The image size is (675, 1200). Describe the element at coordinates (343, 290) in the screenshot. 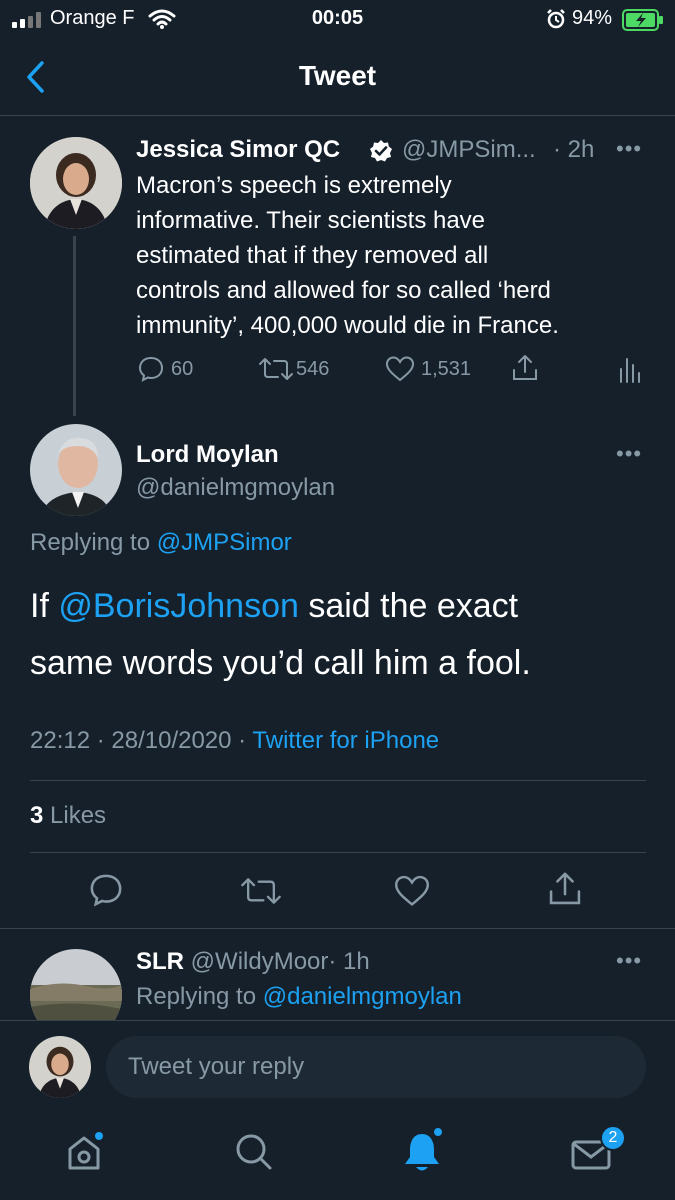

I see `tweet-text-line: controls and allowed for so called ‘herd` at that location.